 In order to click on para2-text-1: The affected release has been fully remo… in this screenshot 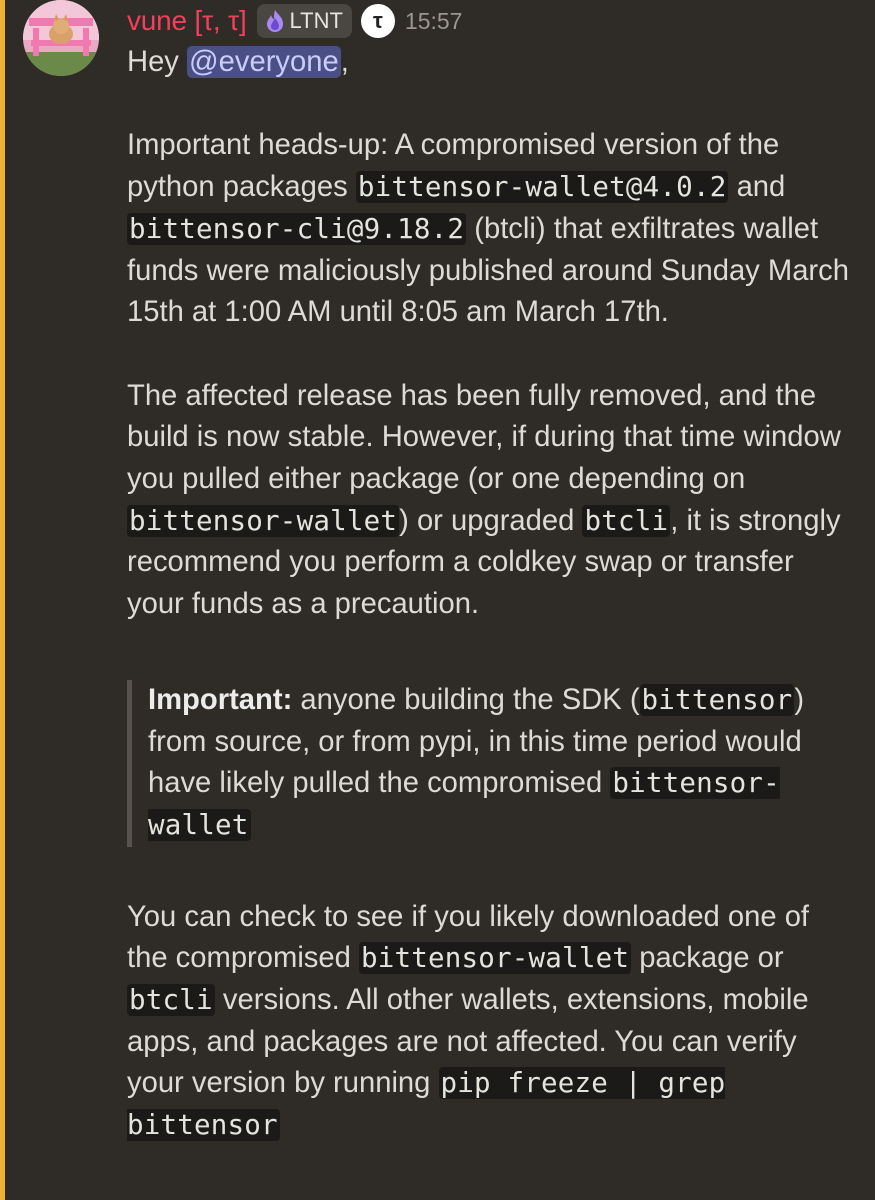, I will do `click(484, 437)`.